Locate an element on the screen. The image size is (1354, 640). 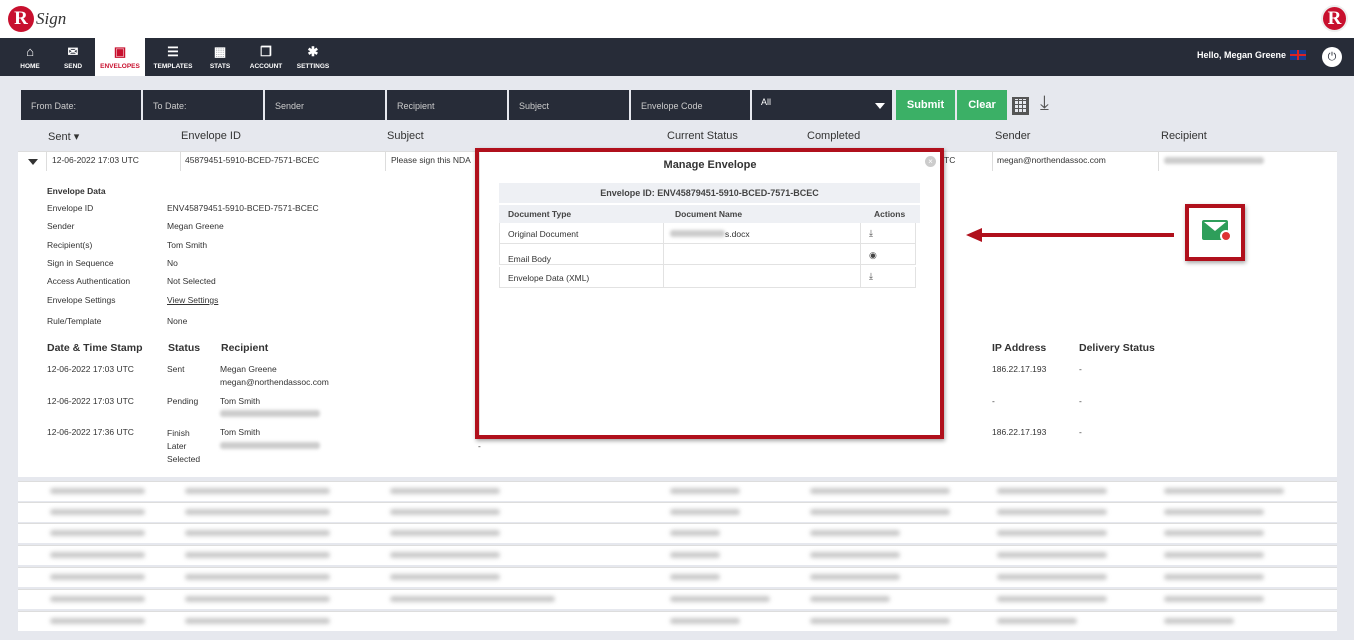
col-sender: Sender is located at coordinates (1012, 136).